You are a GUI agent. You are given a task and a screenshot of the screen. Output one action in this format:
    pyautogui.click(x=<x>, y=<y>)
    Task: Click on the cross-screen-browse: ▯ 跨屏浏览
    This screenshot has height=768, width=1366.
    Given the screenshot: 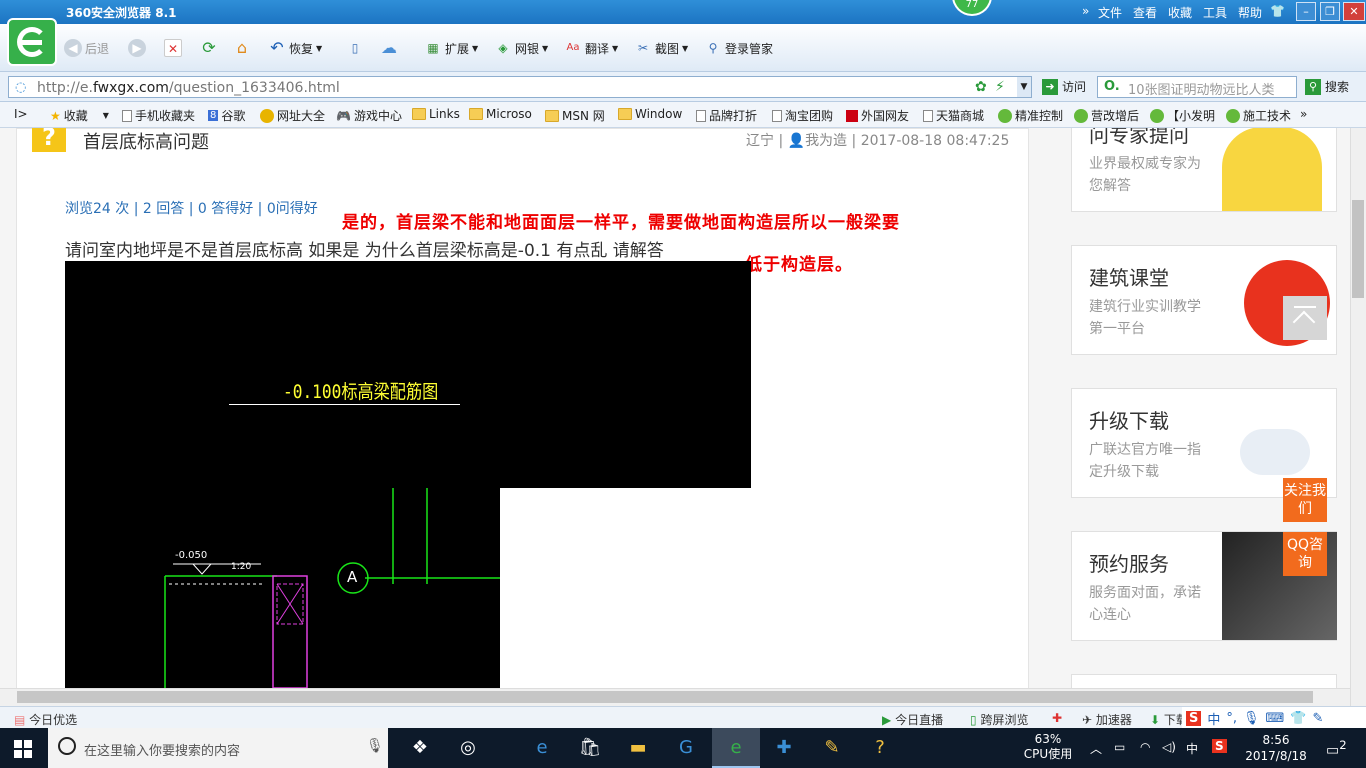 What is the action you would take?
    pyautogui.click(x=999, y=719)
    